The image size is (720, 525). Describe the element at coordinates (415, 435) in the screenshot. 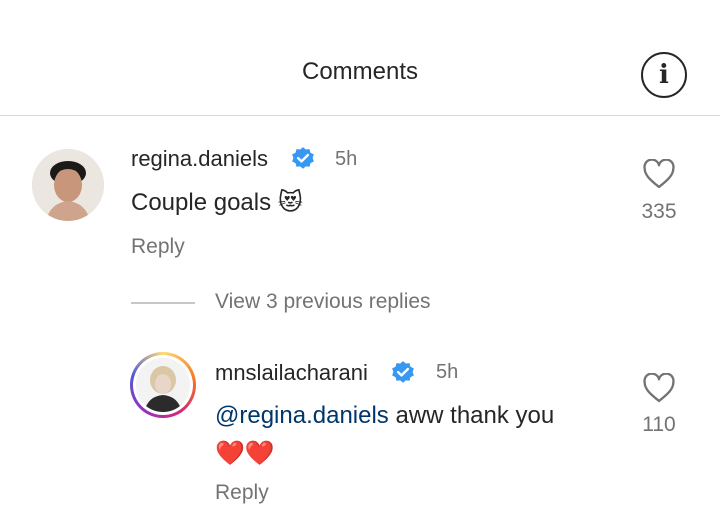

I see `reply-text: @regina.daniels aww thank you ❤️❤️` at that location.